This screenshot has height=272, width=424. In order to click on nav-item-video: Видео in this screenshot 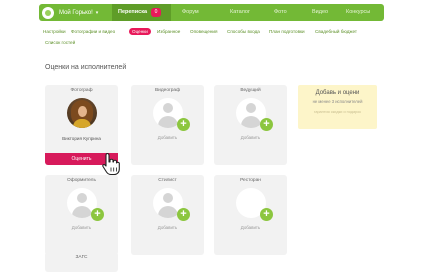, I will do `click(320, 12)`.